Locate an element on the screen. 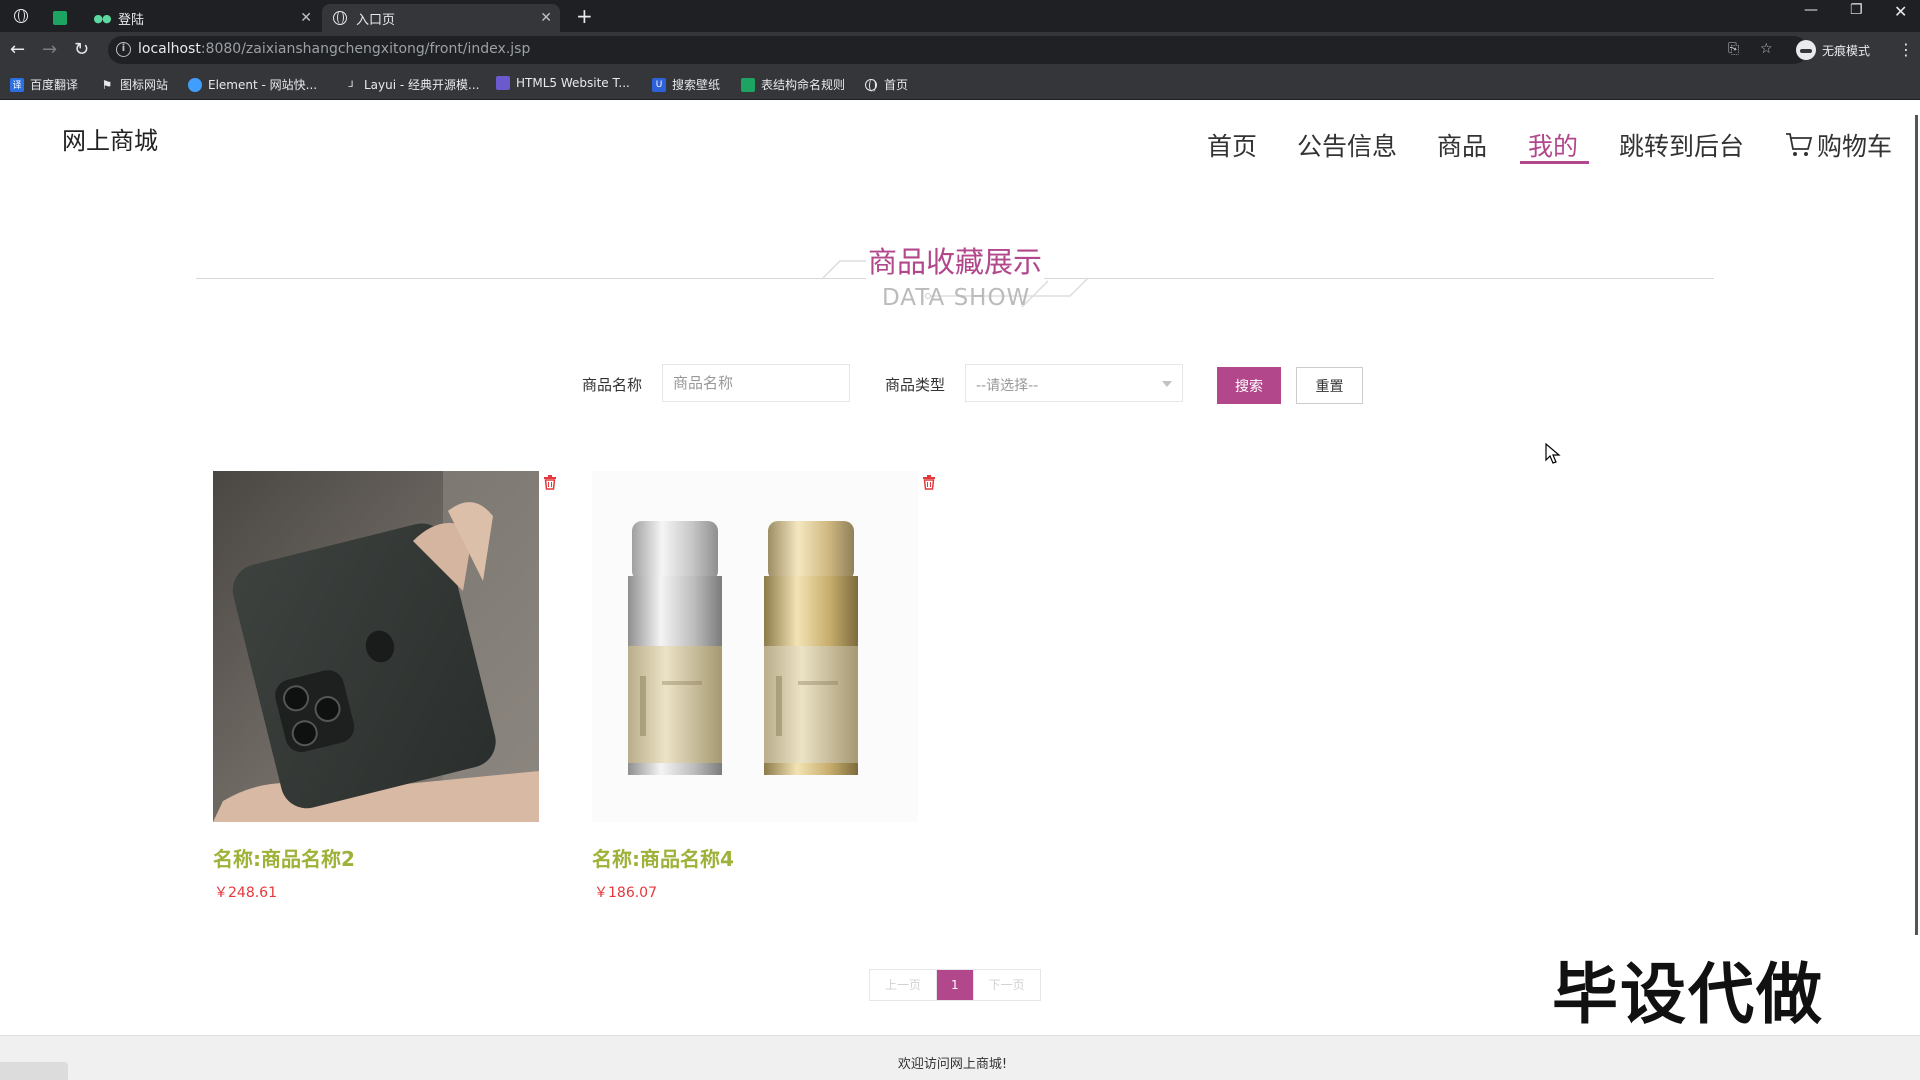  pagination: 上一页 1 下一页 is located at coordinates (955, 985).